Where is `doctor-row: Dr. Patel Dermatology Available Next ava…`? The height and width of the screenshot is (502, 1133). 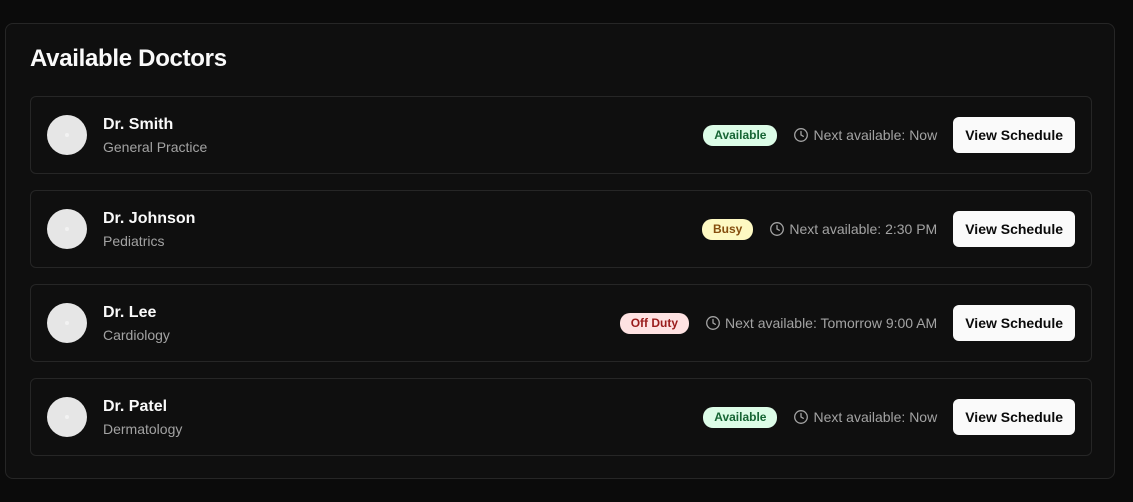
doctor-row: Dr. Patel Dermatology Available Next ava… is located at coordinates (561, 417).